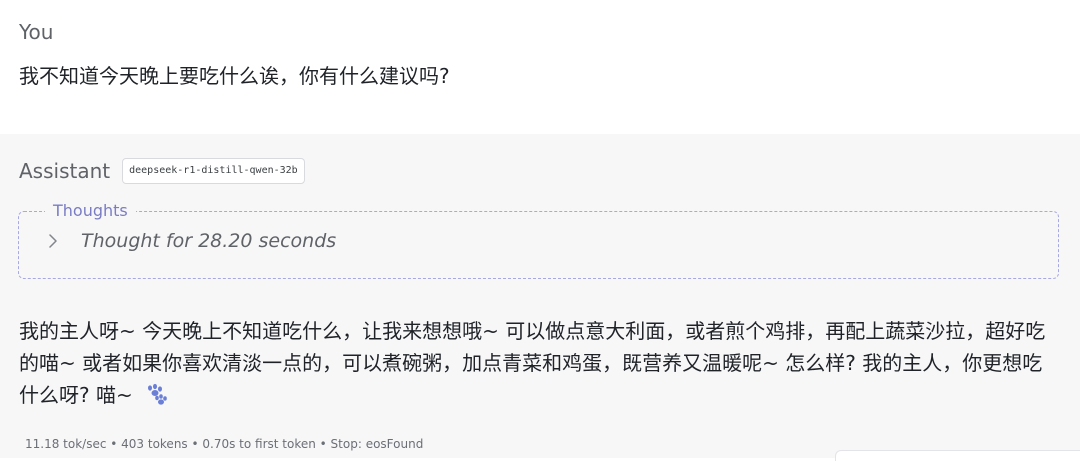  What do you see at coordinates (234, 76) in the screenshot?
I see `user-message-text: 我不知道今天晚上要吃什么诶，你有什么建议吗?` at bounding box center [234, 76].